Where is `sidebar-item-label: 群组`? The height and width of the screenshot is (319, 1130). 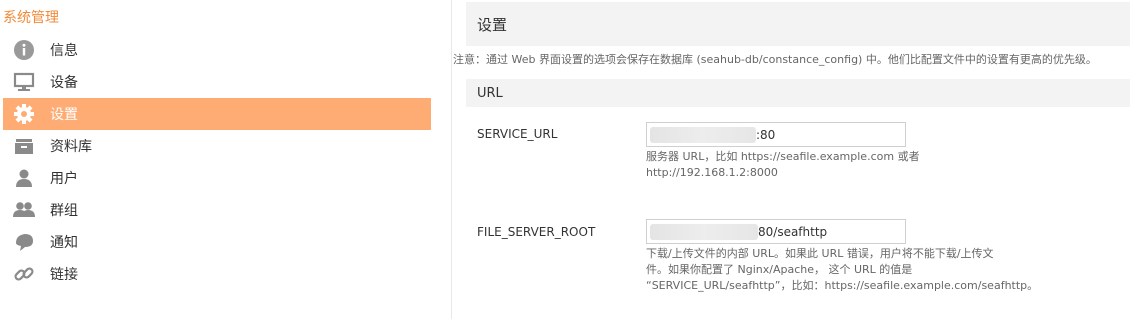 sidebar-item-label: 群组 is located at coordinates (64, 211).